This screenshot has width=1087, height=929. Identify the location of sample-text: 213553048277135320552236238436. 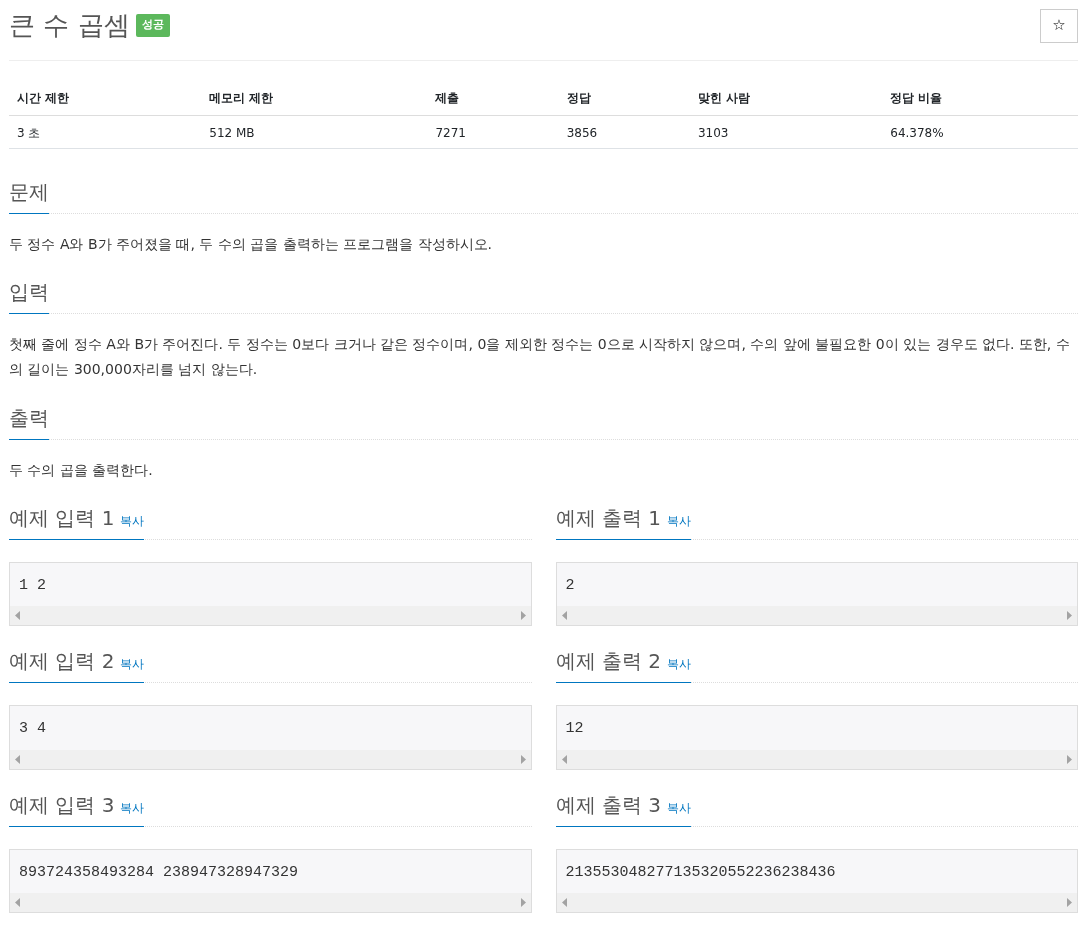
(700, 872).